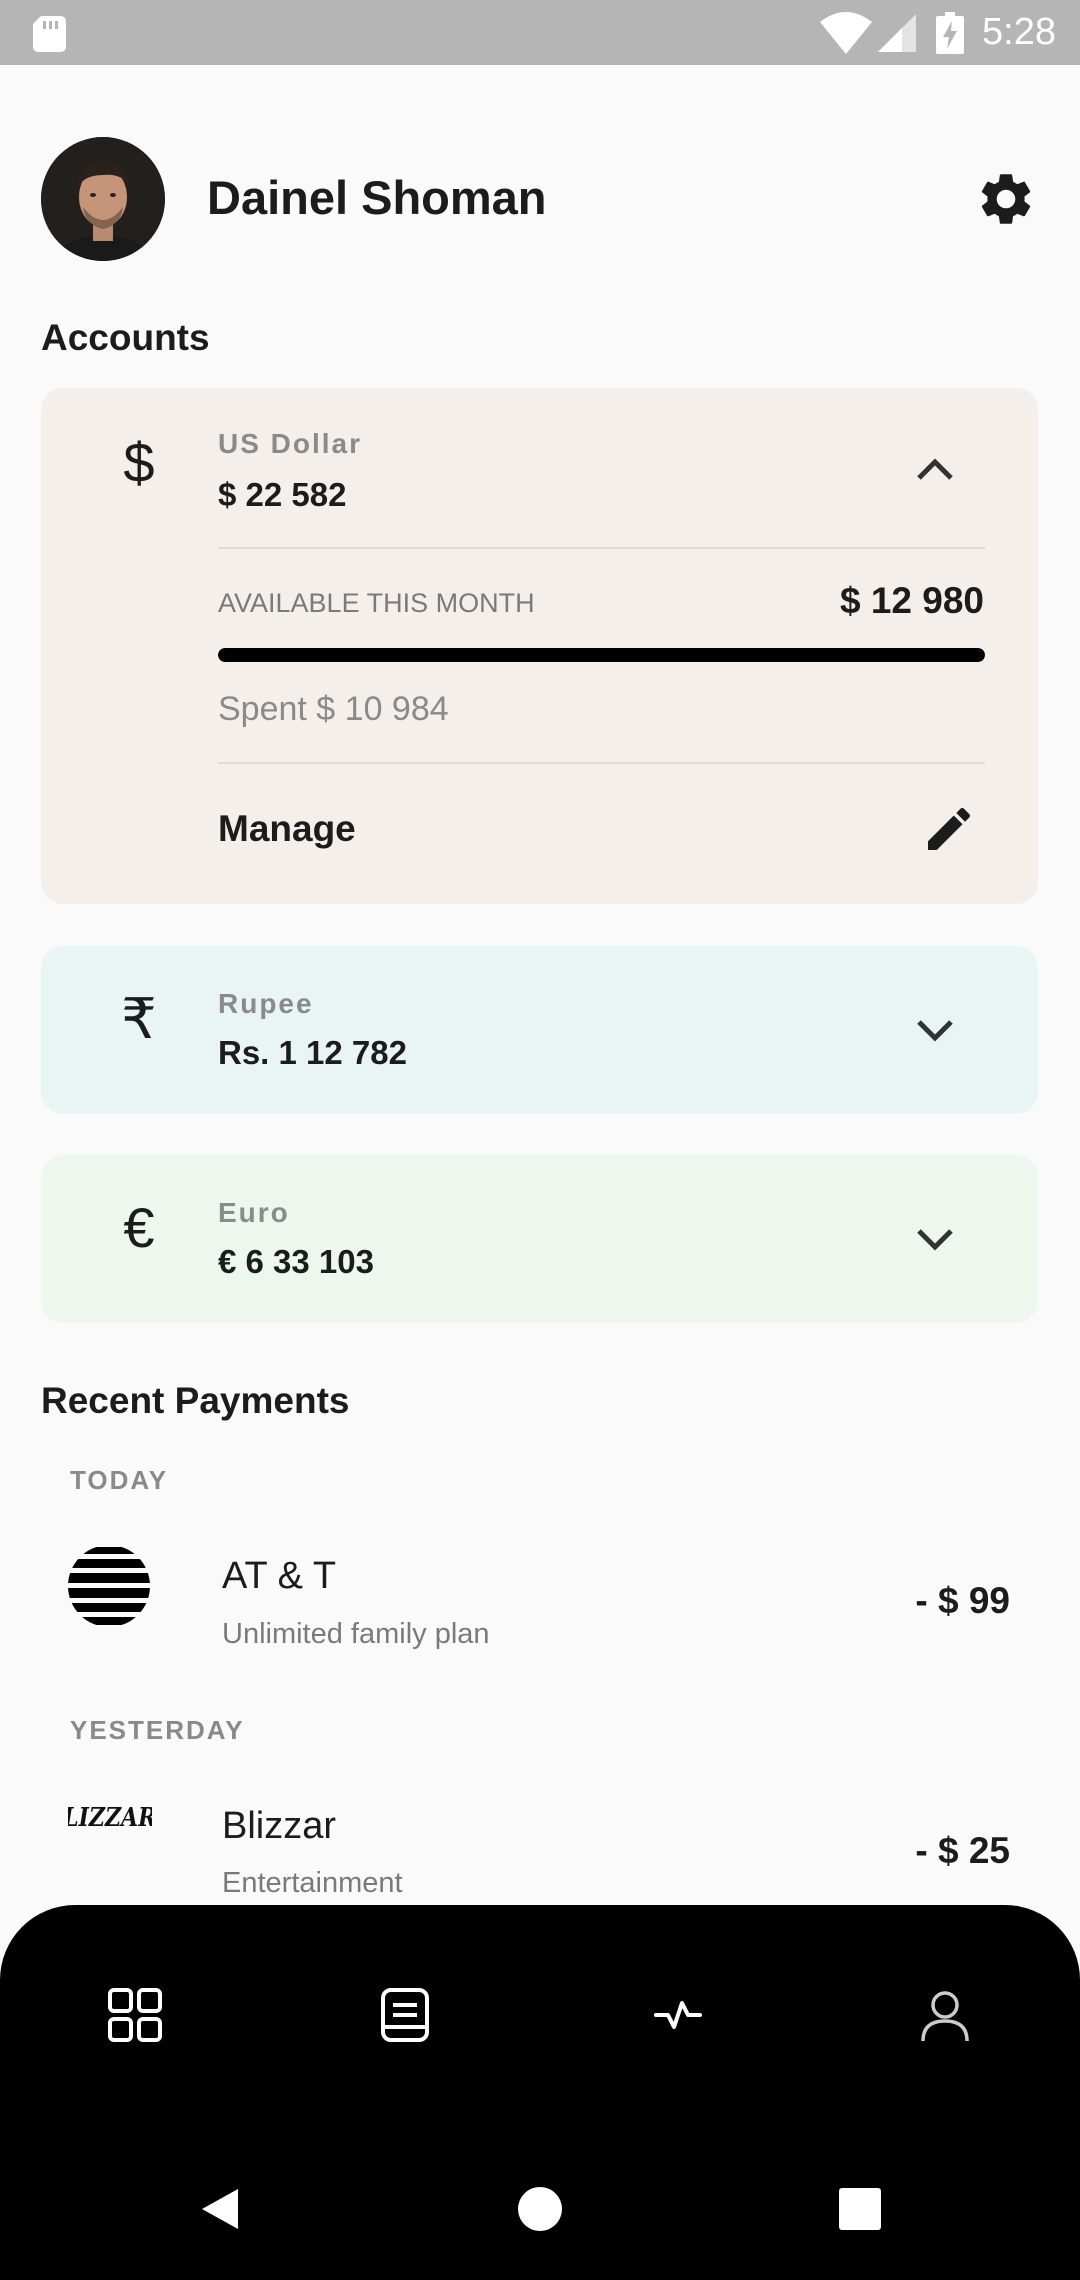  Describe the element at coordinates (282, 494) in the screenshot. I see `account-balance: $ 22 582` at that location.